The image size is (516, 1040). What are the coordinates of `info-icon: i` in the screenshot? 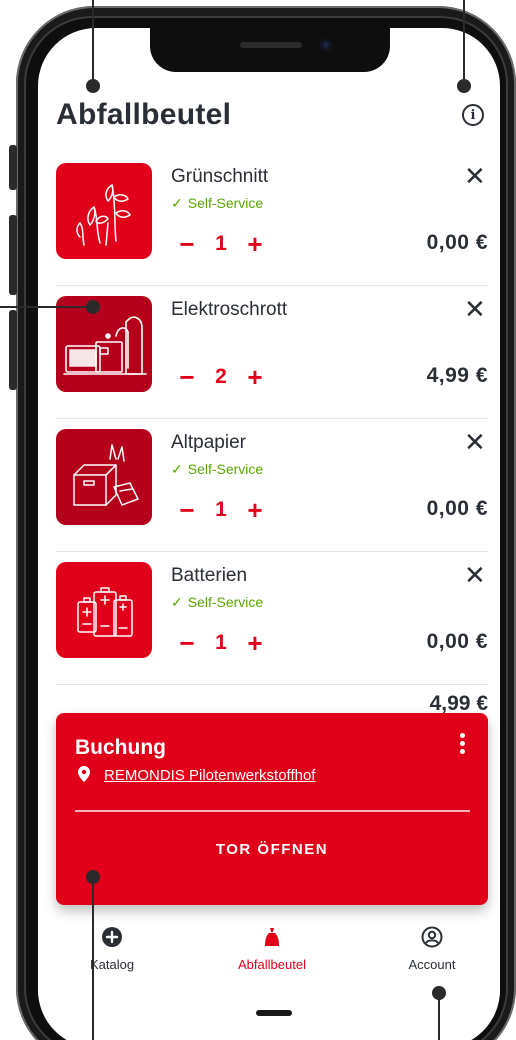 It's located at (473, 115).